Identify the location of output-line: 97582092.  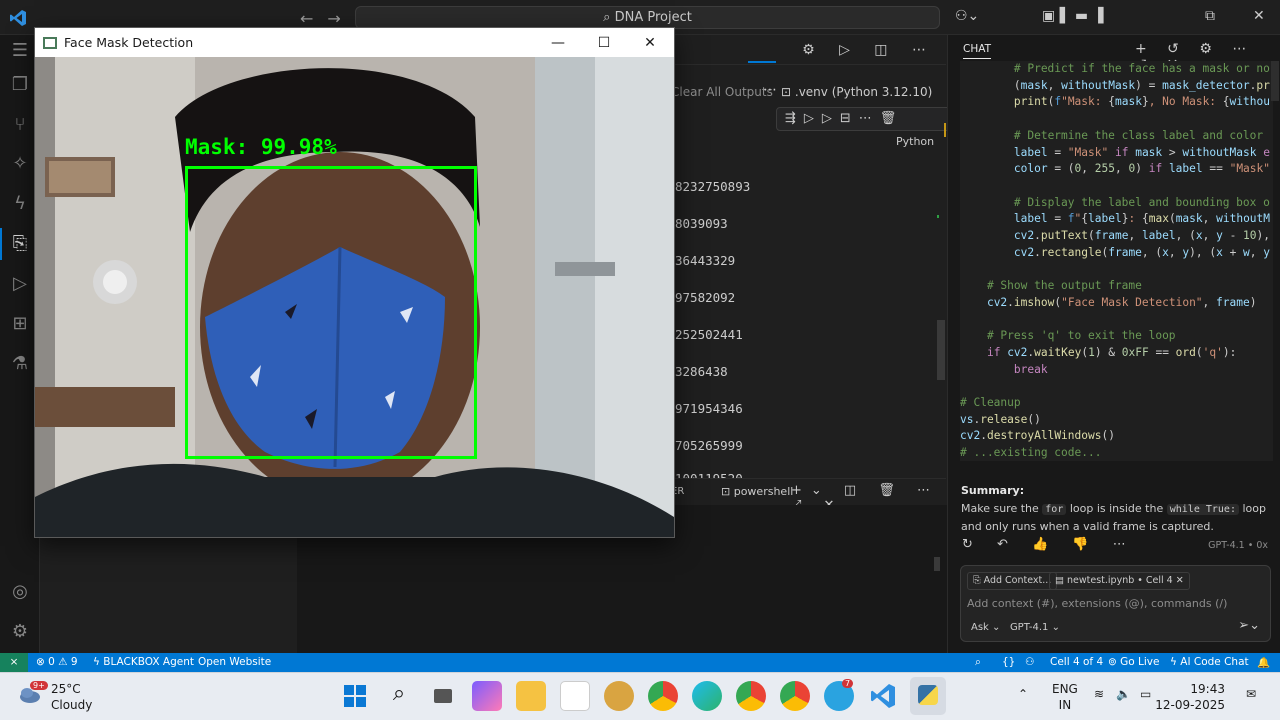
(705, 297).